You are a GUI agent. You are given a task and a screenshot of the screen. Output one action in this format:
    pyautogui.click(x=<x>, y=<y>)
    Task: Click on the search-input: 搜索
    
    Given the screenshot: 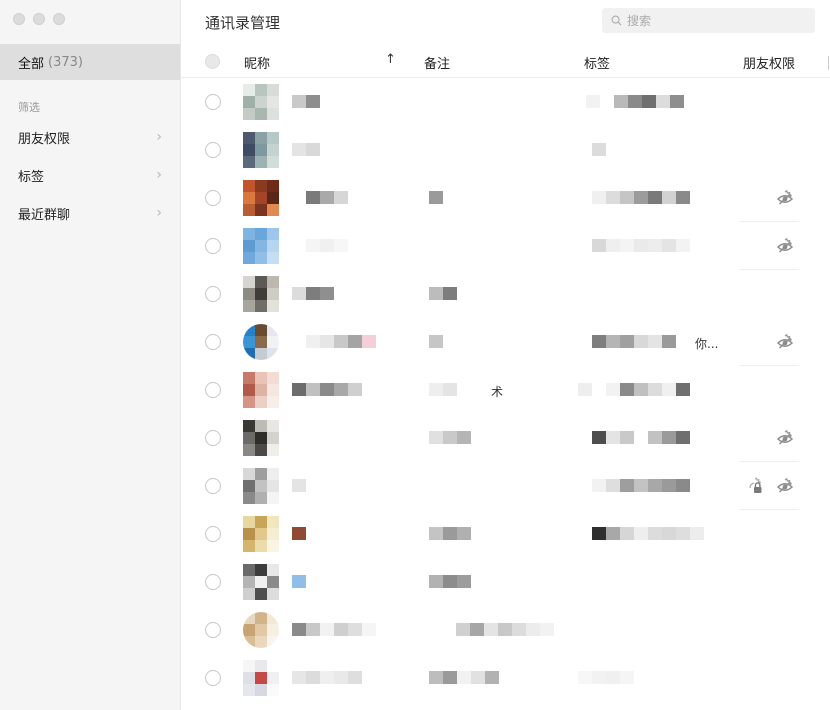 What is the action you would take?
    pyautogui.click(x=708, y=20)
    